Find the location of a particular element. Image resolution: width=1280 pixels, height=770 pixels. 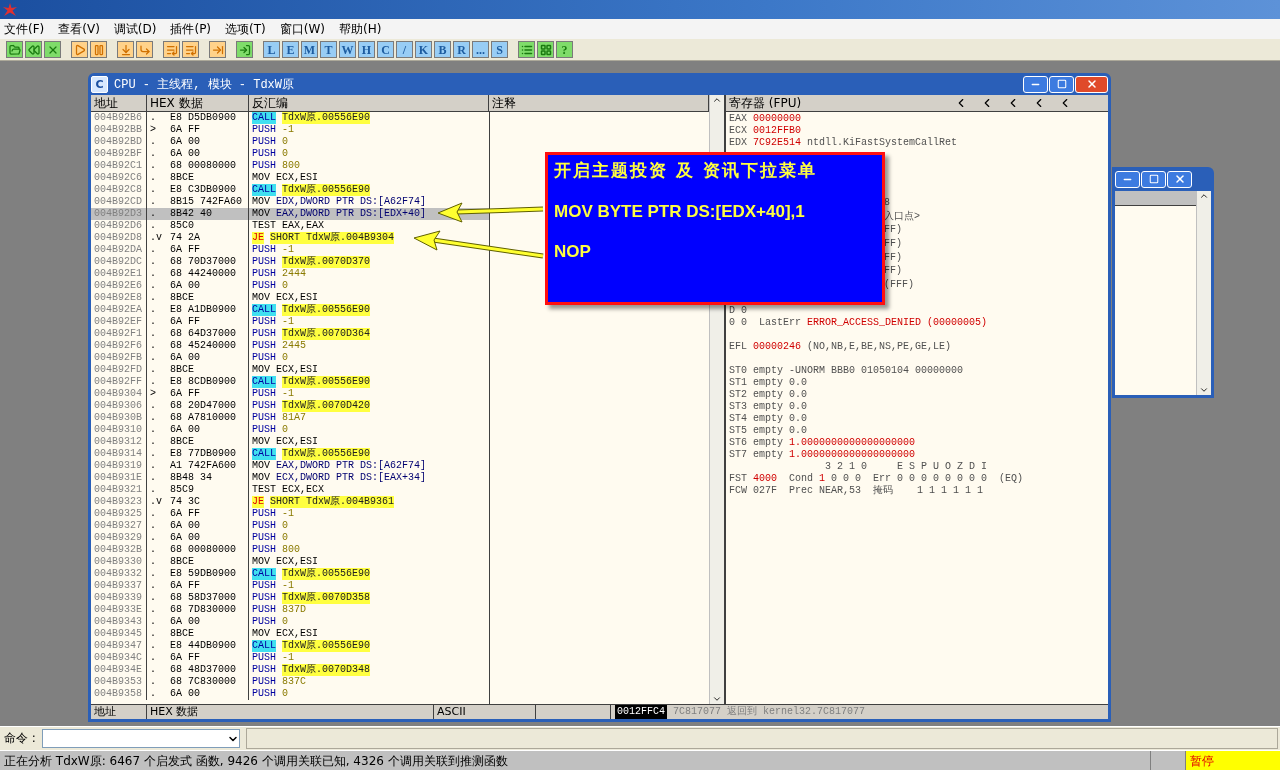

close-button is located at coordinates (52, 49).